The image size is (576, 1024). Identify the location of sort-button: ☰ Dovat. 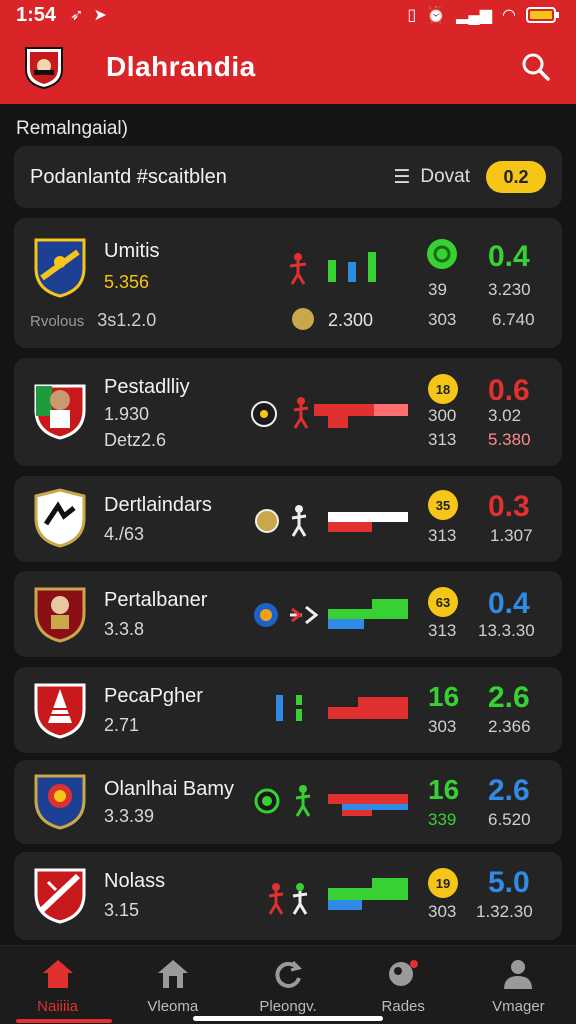
(431, 177).